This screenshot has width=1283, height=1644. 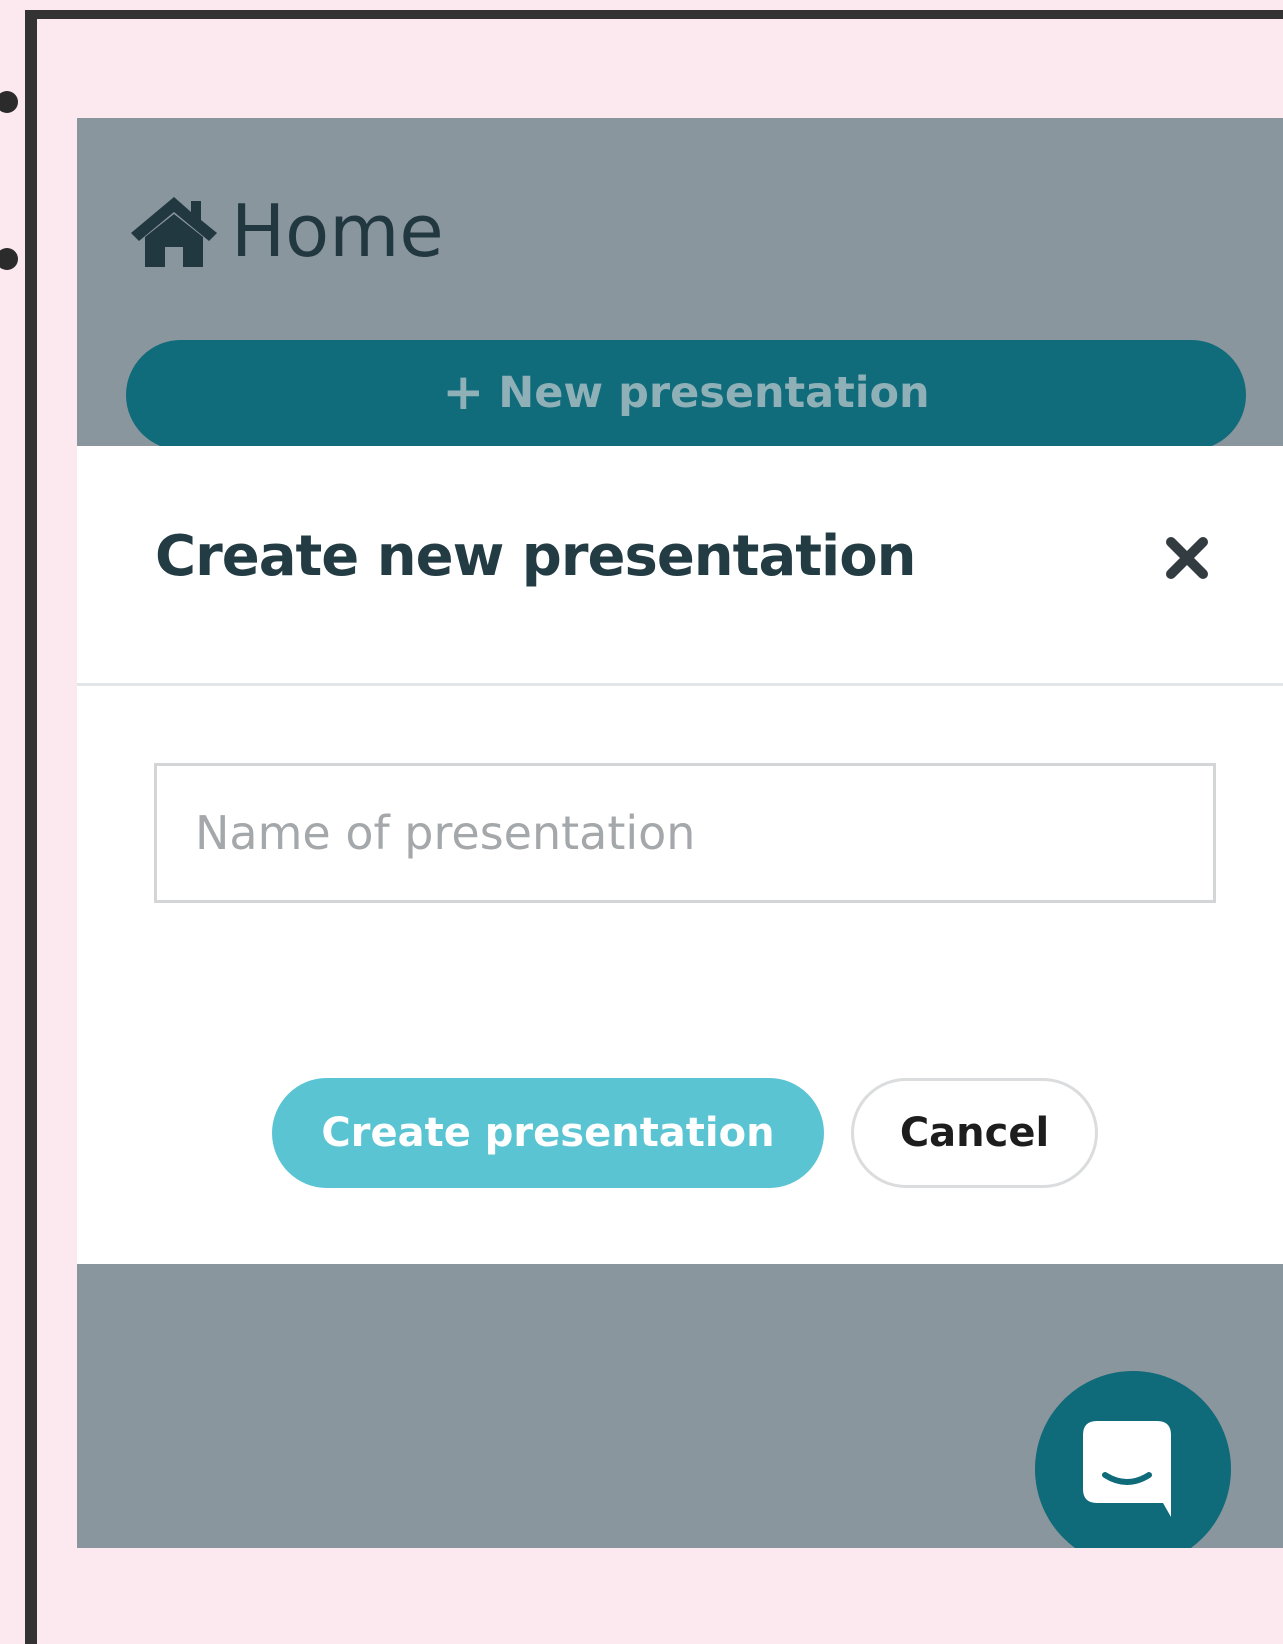 What do you see at coordinates (337, 231) in the screenshot?
I see `page-title: Home` at bounding box center [337, 231].